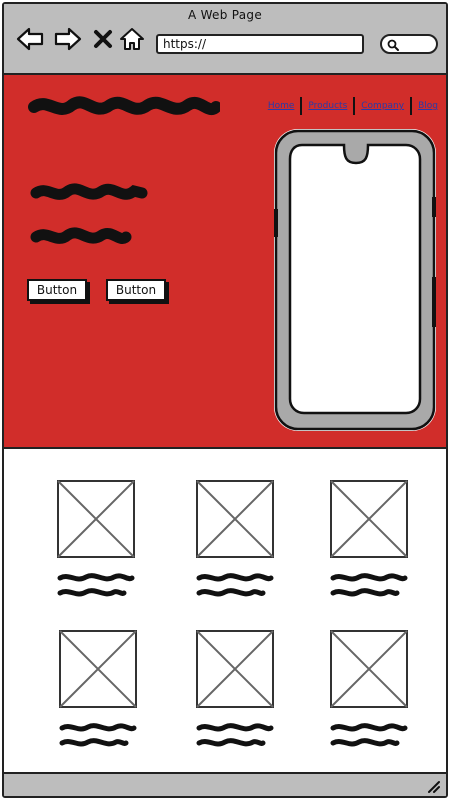  I want to click on phone-mockup, so click(355, 280).